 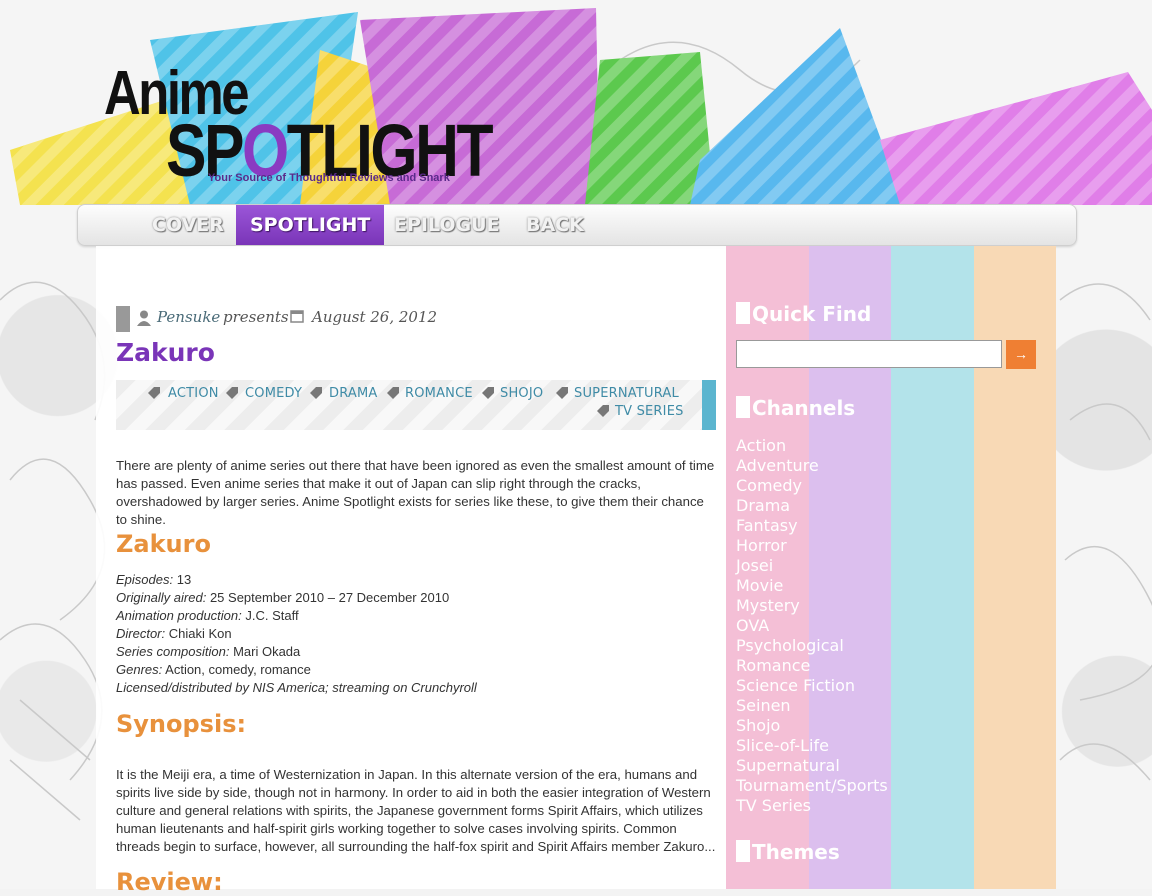 What do you see at coordinates (213, 669) in the screenshot?
I see `detail-row: Genres: Action, comedy, romance` at bounding box center [213, 669].